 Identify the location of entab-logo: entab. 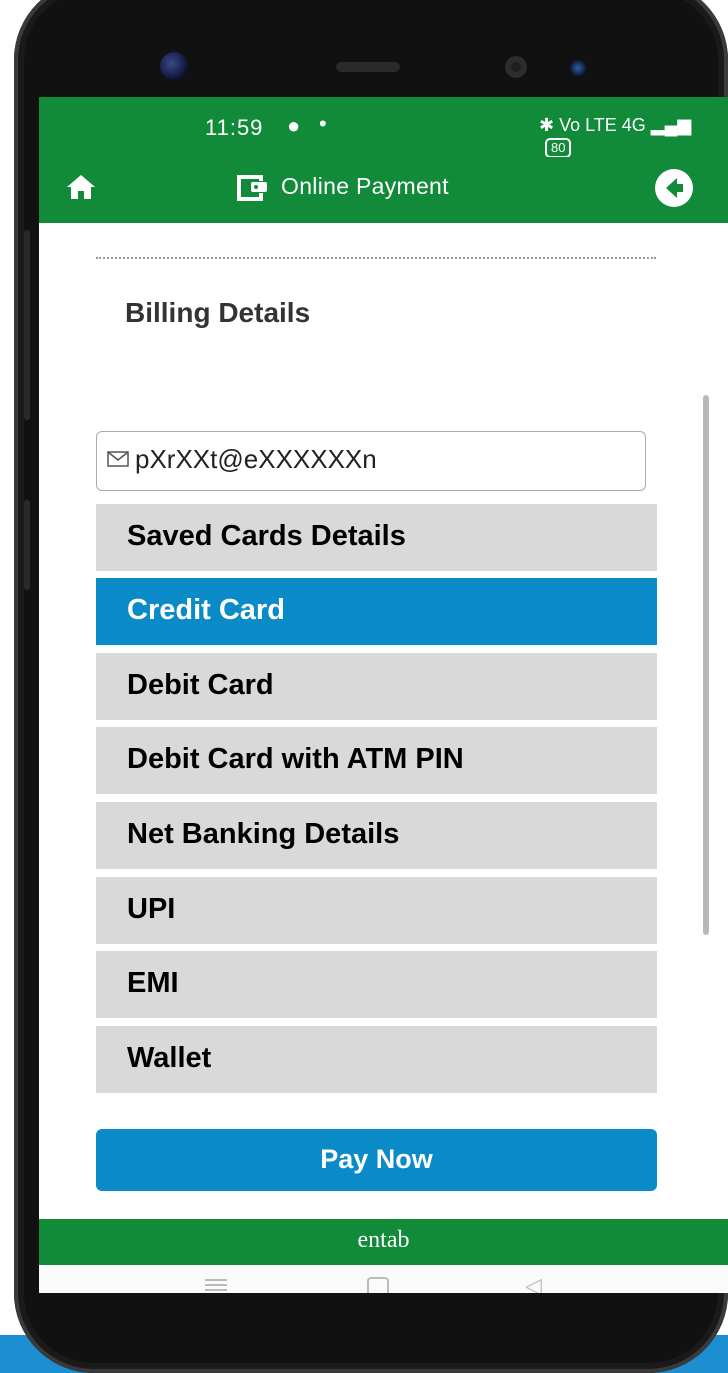
(383, 1240).